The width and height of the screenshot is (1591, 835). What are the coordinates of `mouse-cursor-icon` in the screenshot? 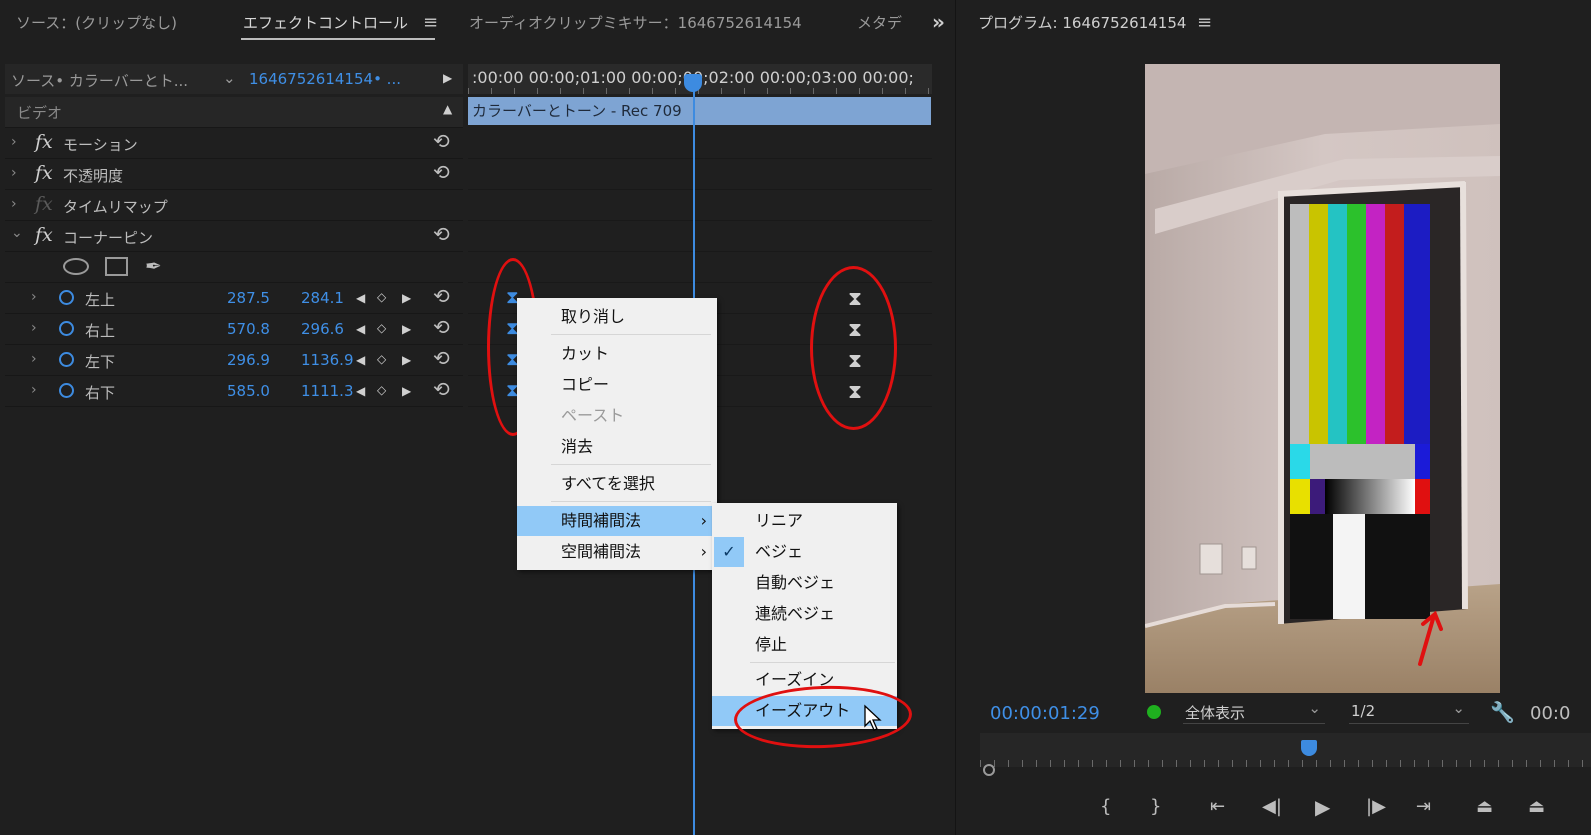 It's located at (873, 717).